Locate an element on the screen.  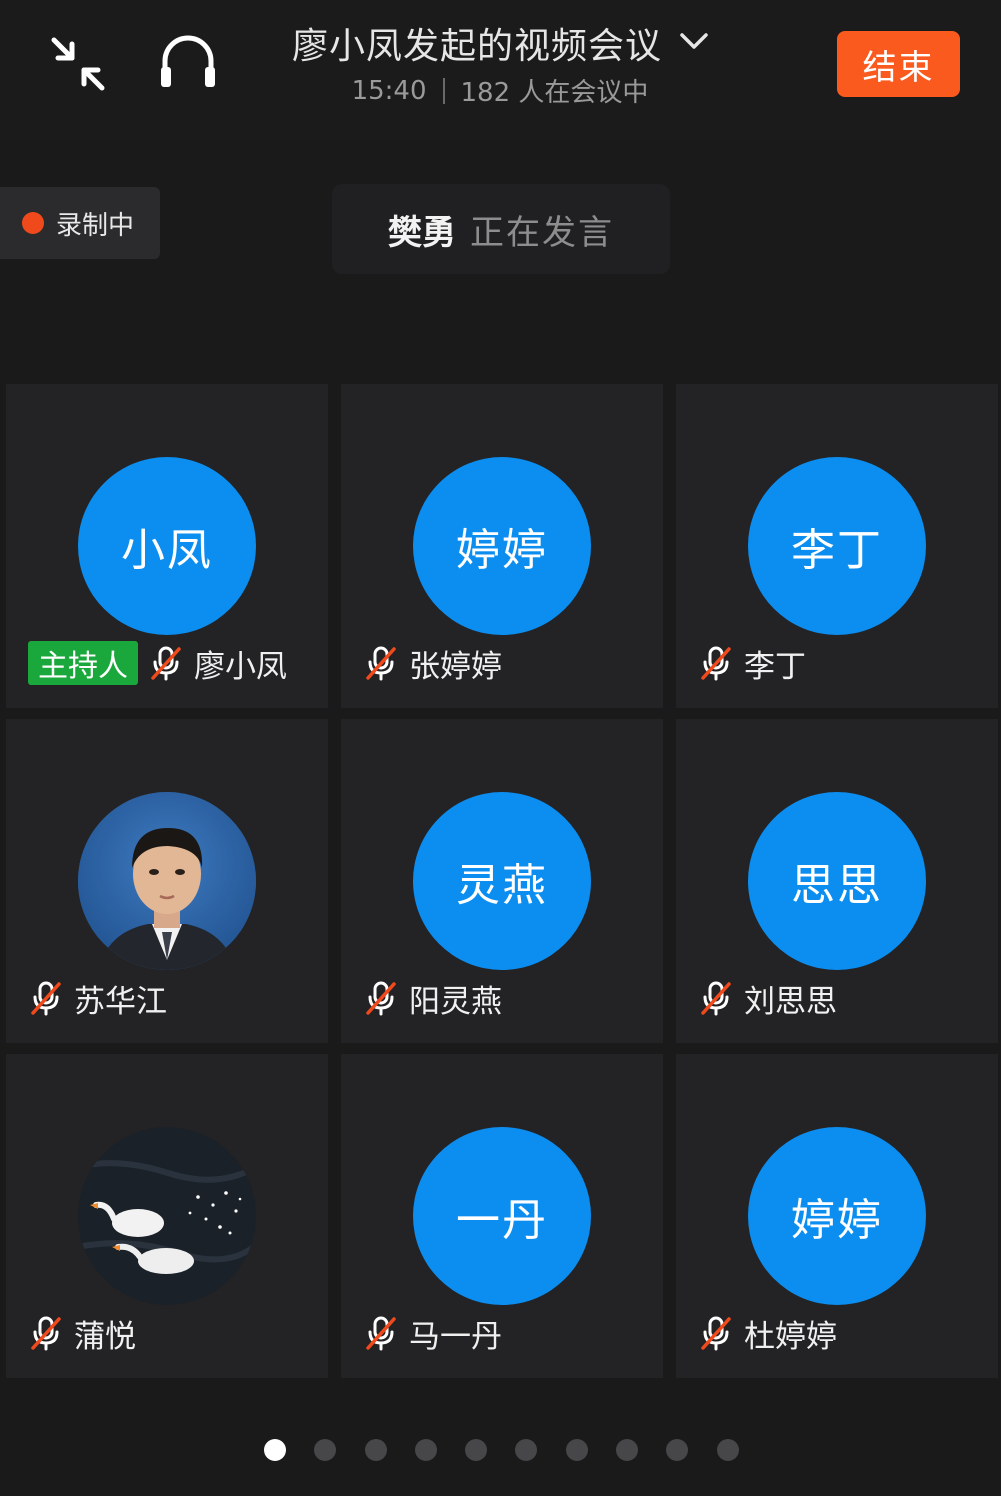
avatar: 思思 is located at coordinates (837, 881).